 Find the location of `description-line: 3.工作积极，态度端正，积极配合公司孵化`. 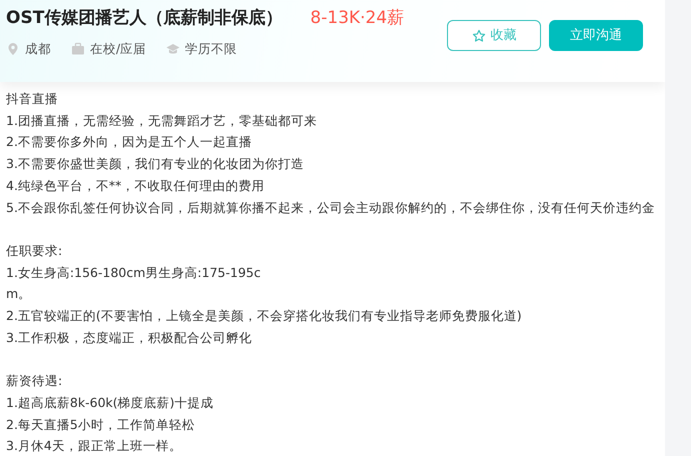

description-line: 3.工作积极，态度端正，积极配合公司孵化 is located at coordinates (129, 337).